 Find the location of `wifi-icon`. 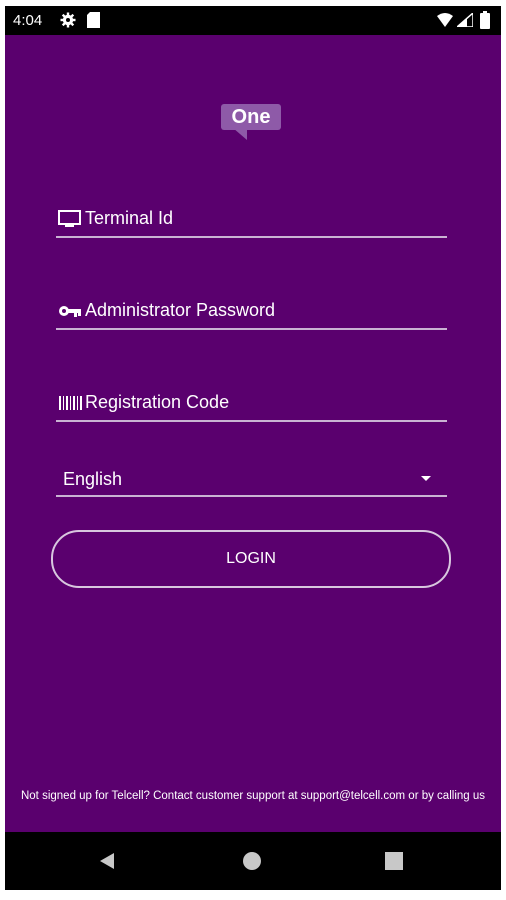

wifi-icon is located at coordinates (445, 20).